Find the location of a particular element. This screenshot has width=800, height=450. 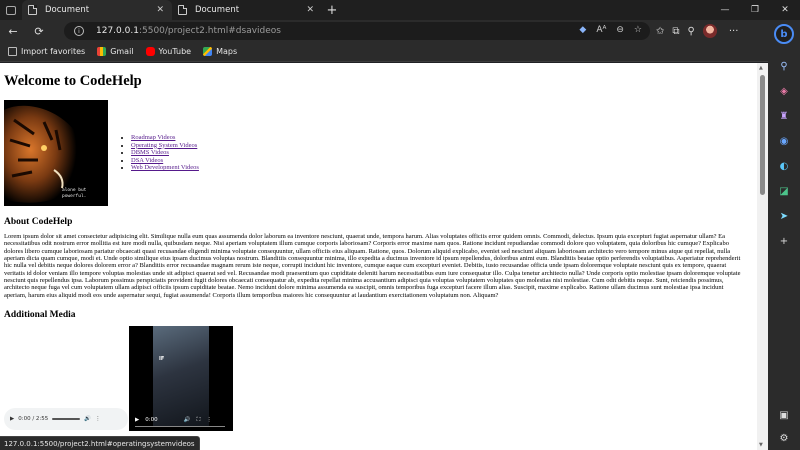

zoom-icon: ⊖ is located at coordinates (620, 30).